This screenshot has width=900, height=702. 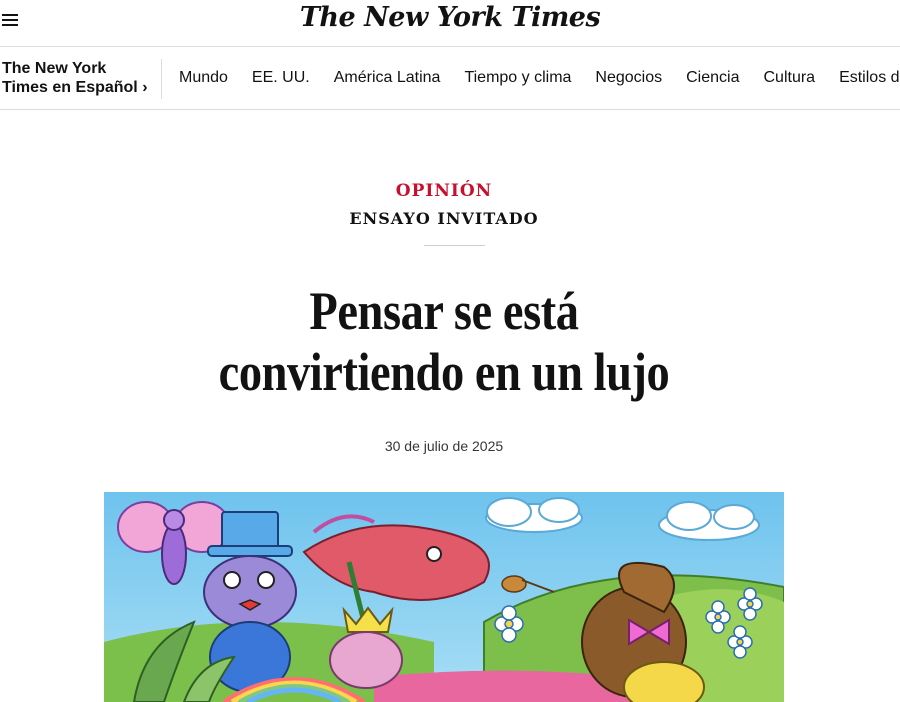 What do you see at coordinates (863, 78) in the screenshot?
I see `nav-item-estilos-de-vida: Estilos de vid` at bounding box center [863, 78].